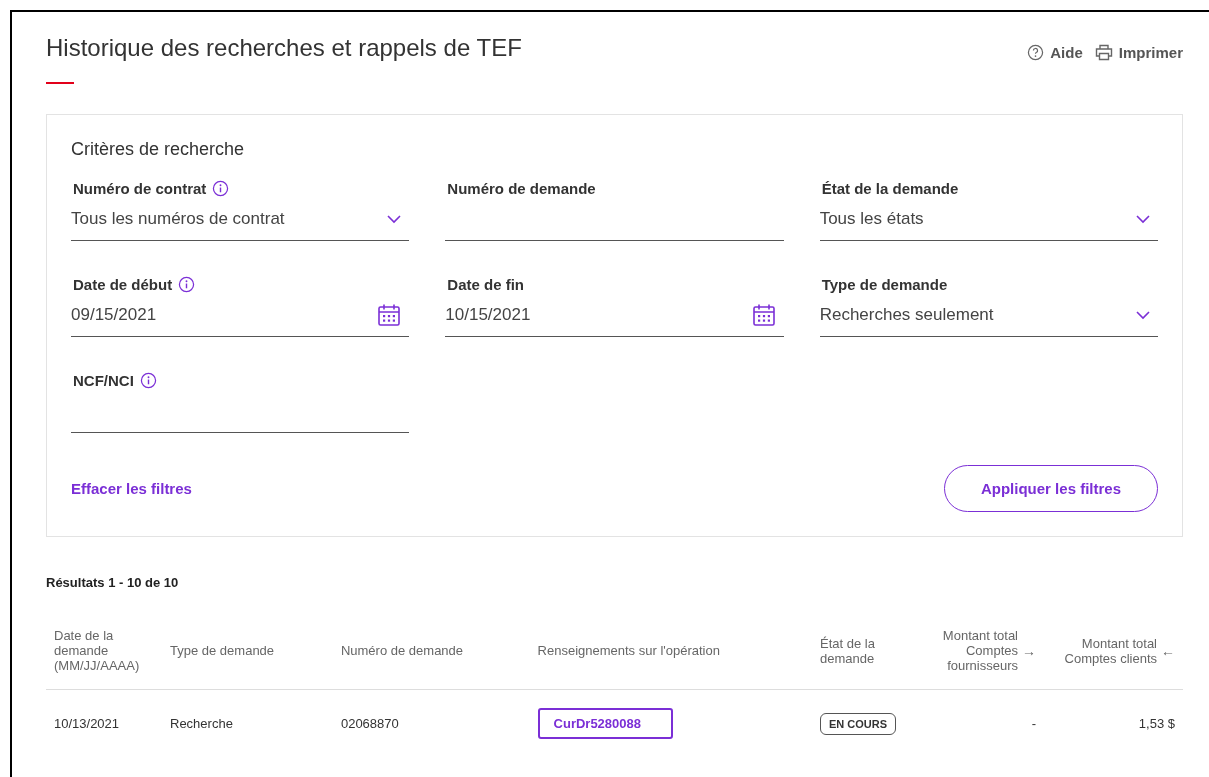 The height and width of the screenshot is (777, 1209). Describe the element at coordinates (113, 582) in the screenshot. I see `results-count: Résultats 1 - 10 de 10` at that location.